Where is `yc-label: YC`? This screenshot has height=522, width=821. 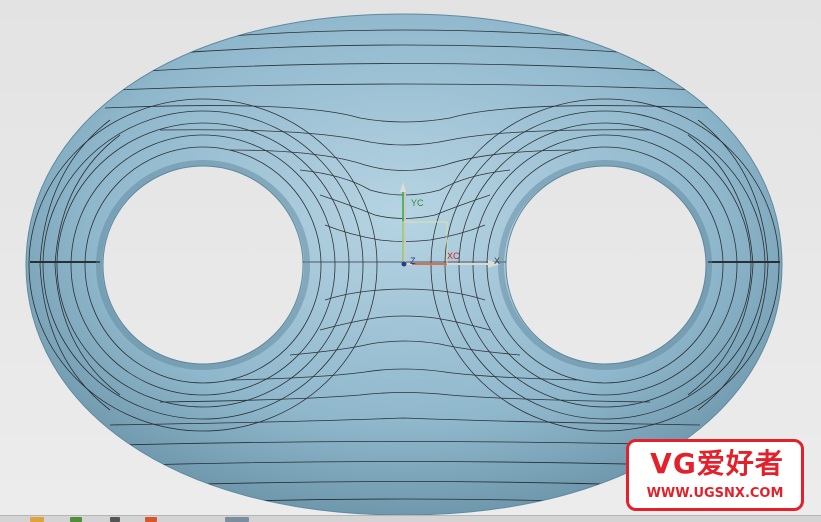 yc-label: YC is located at coordinates (417, 203).